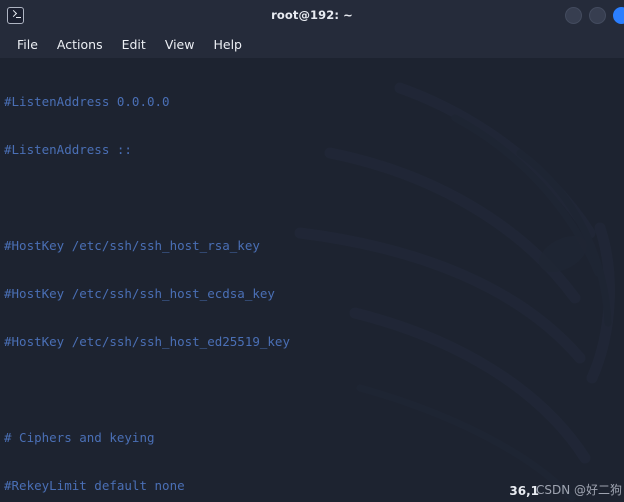 The image size is (624, 502). I want to click on line-text: #HostKey /etc/ssh/ssh_host_rsa_key, so click(132, 245).